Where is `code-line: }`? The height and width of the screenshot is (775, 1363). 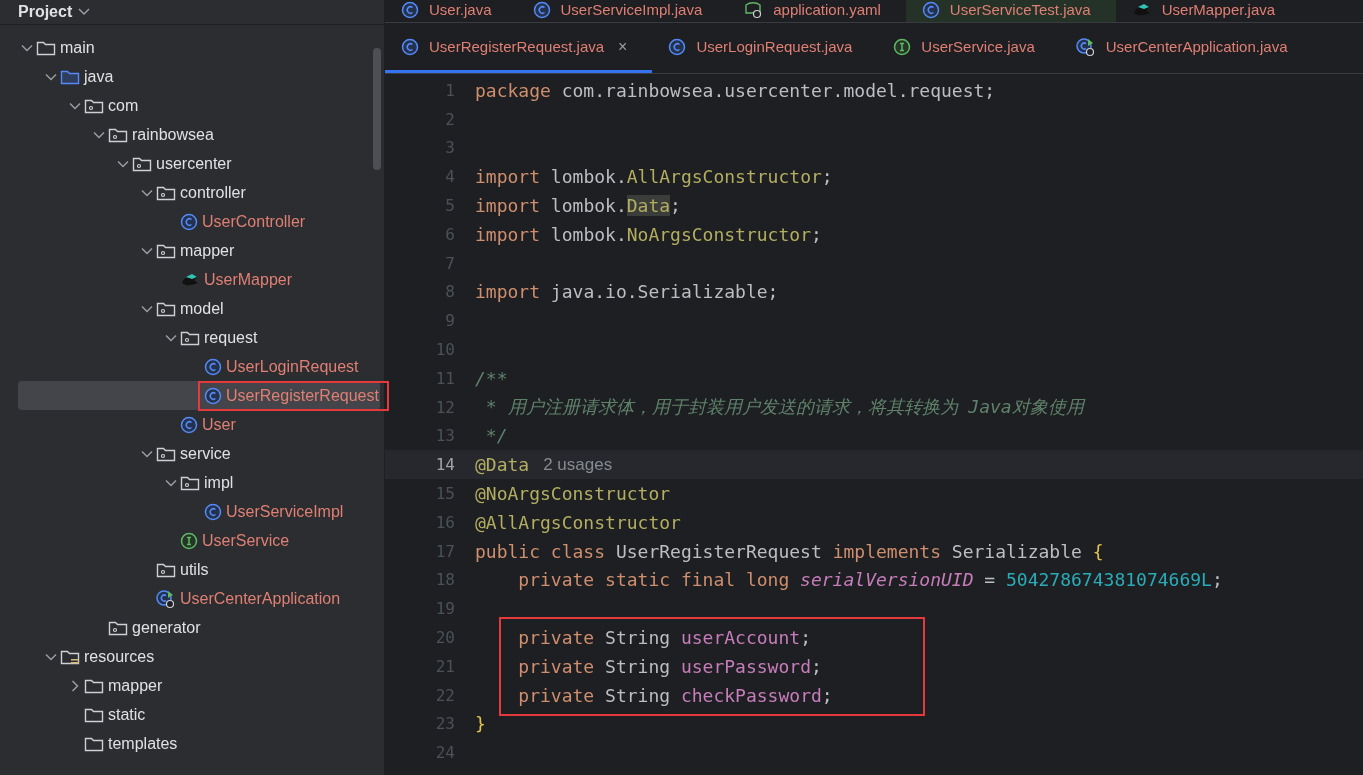 code-line: } is located at coordinates (480, 724).